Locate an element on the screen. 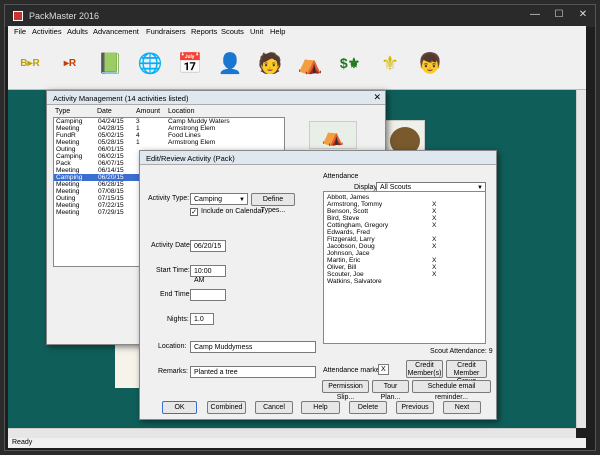 The width and height of the screenshot is (600, 455). table-cell: Outing is located at coordinates (66, 149).